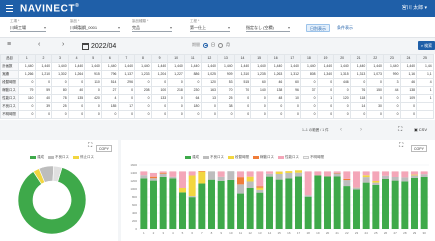 Image resolution: width=435 pixels, height=241 pixels. Describe the element at coordinates (9, 45) in the screenshot. I see `list-icon: ≡` at that location.